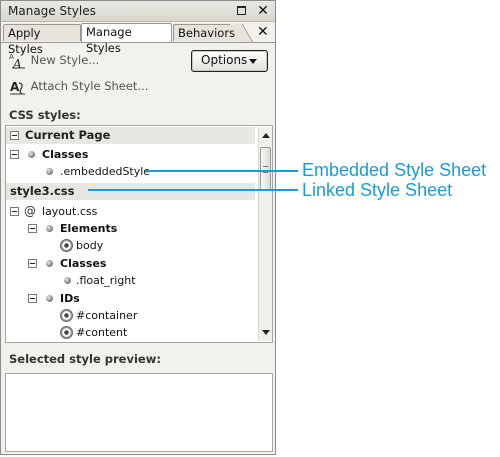  What do you see at coordinates (394, 170) in the screenshot?
I see `embedded-style-sheet-callout: Embedded Style Sheet` at bounding box center [394, 170].